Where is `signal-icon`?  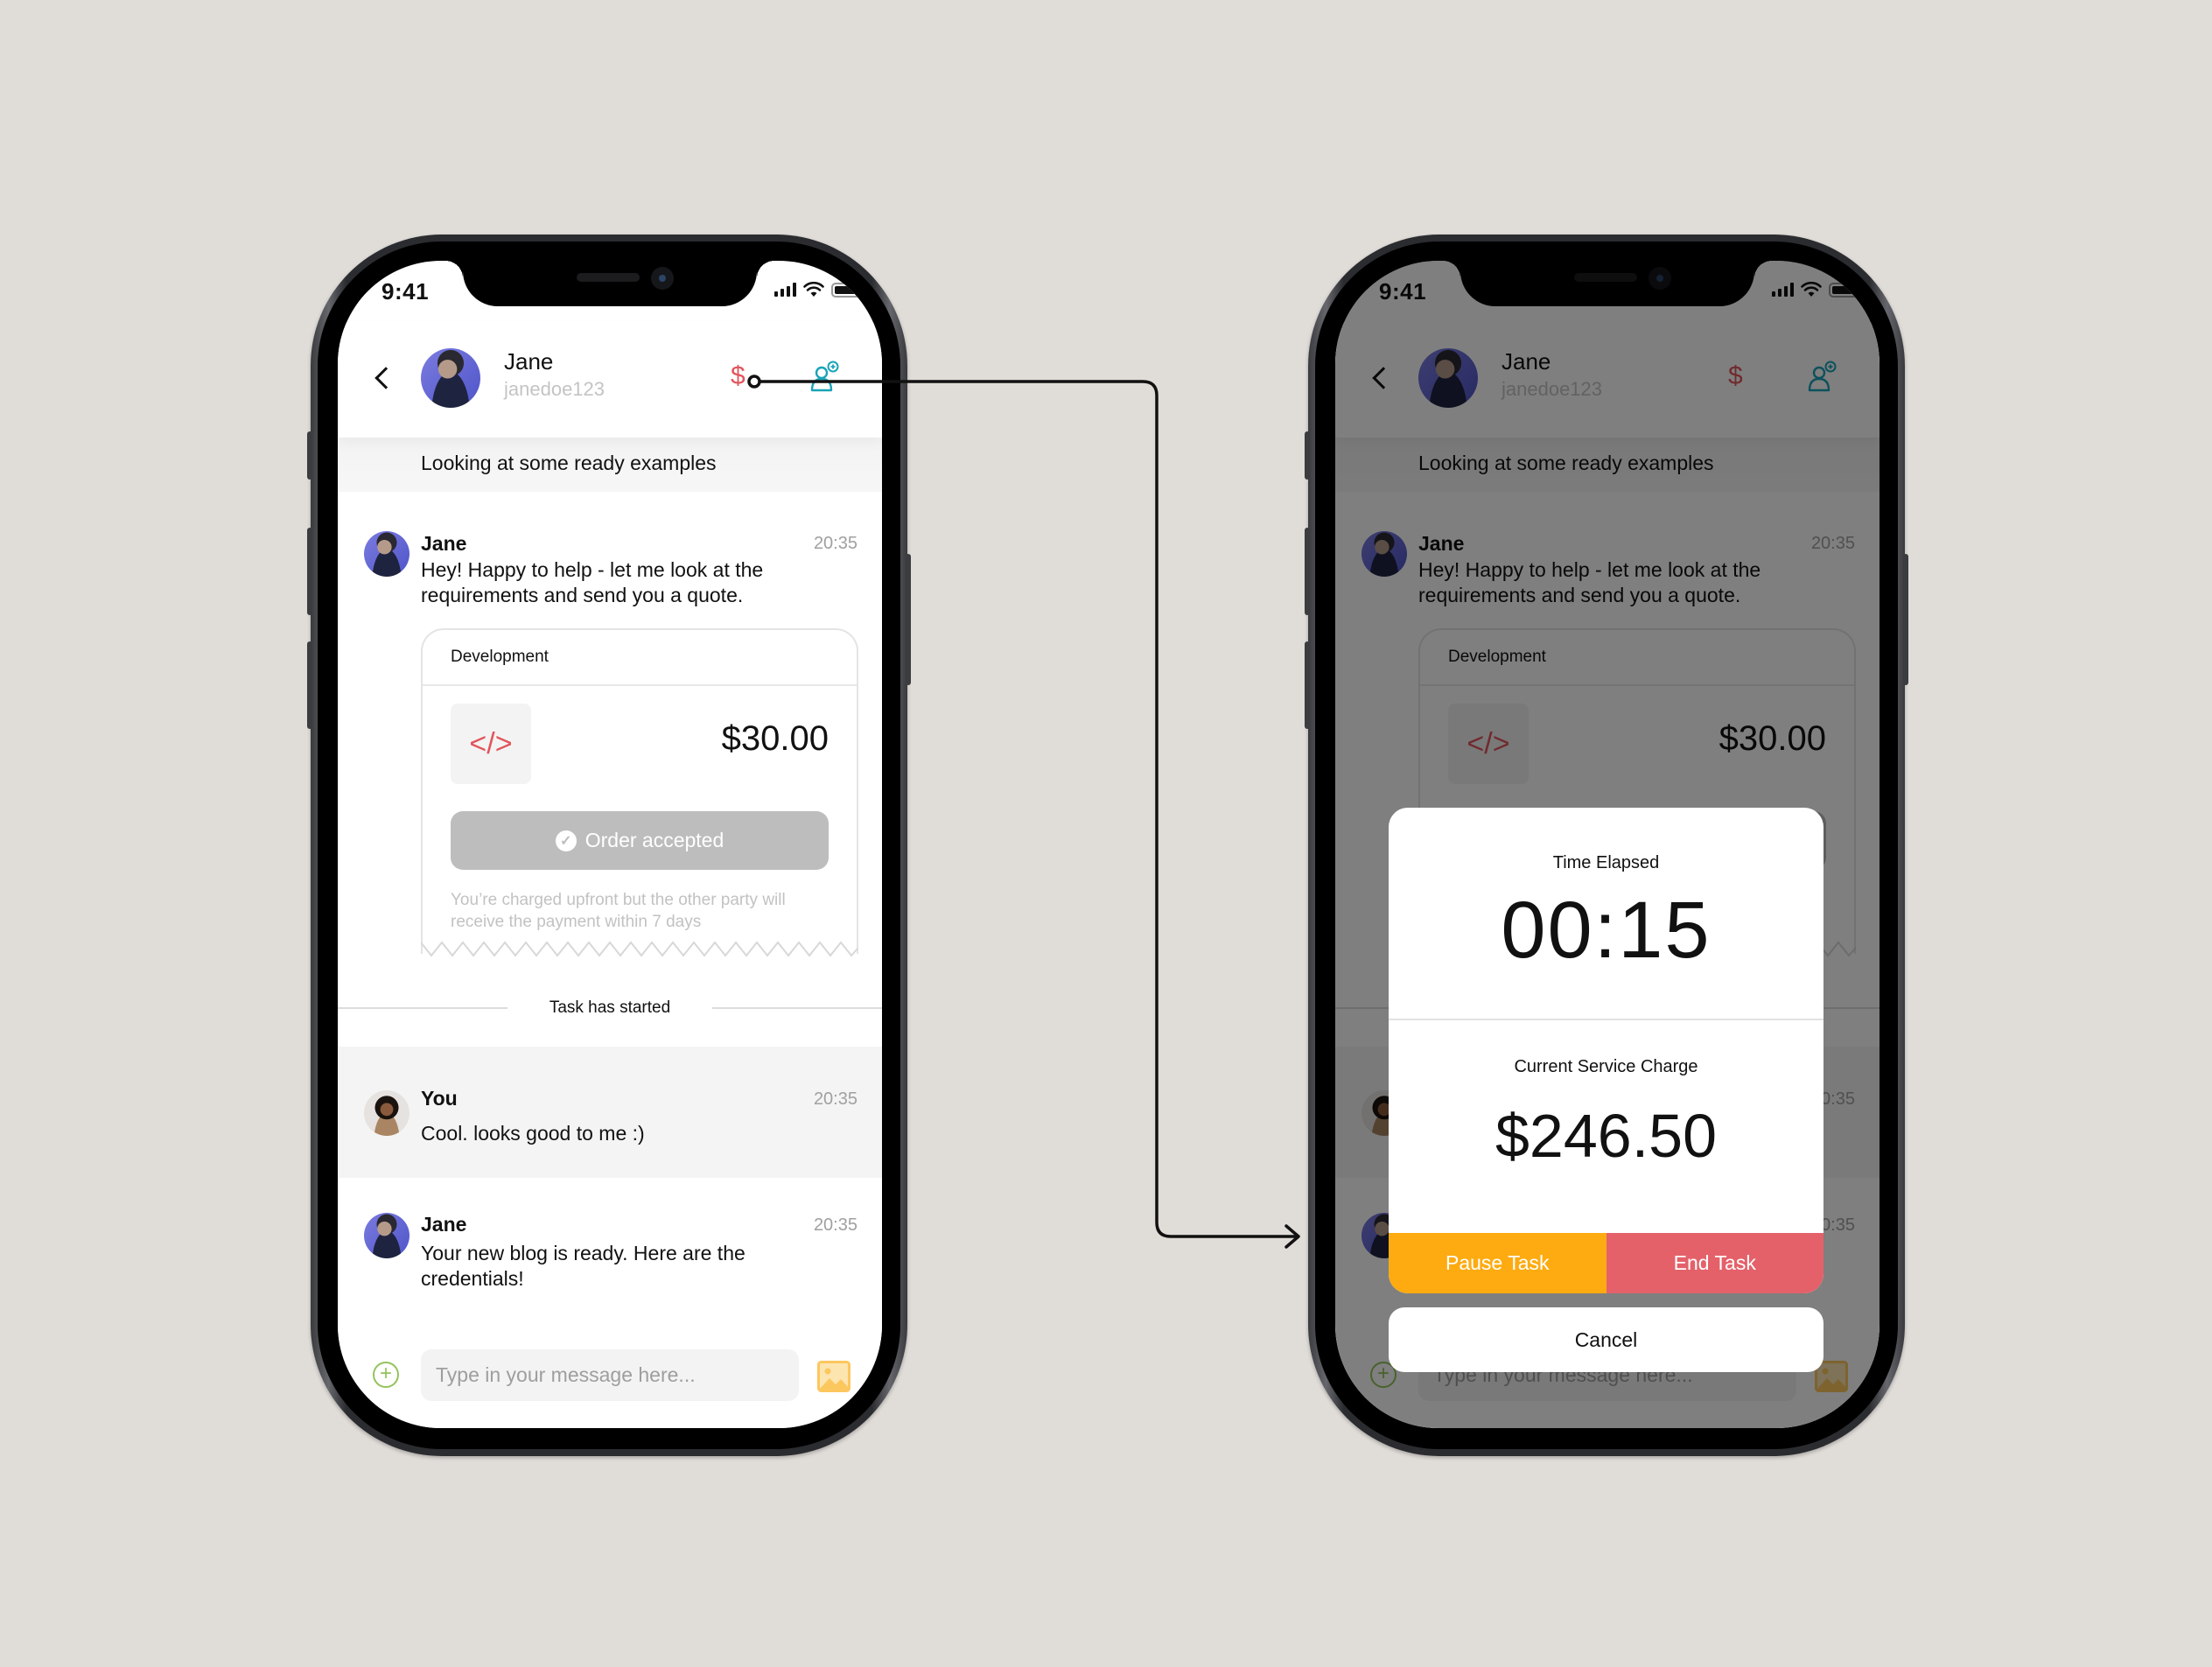 signal-icon is located at coordinates (785, 290).